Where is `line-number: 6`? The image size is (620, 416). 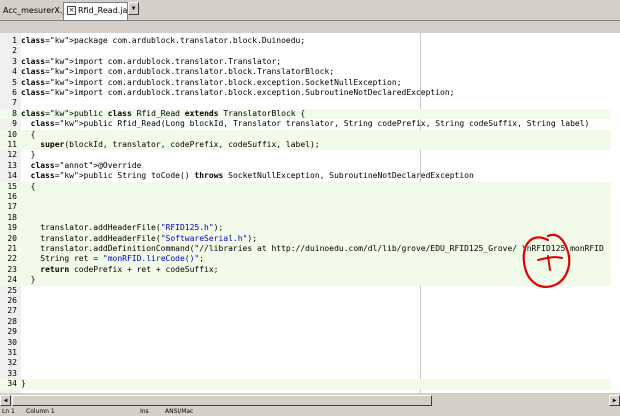
line-number: 6 is located at coordinates (14, 92).